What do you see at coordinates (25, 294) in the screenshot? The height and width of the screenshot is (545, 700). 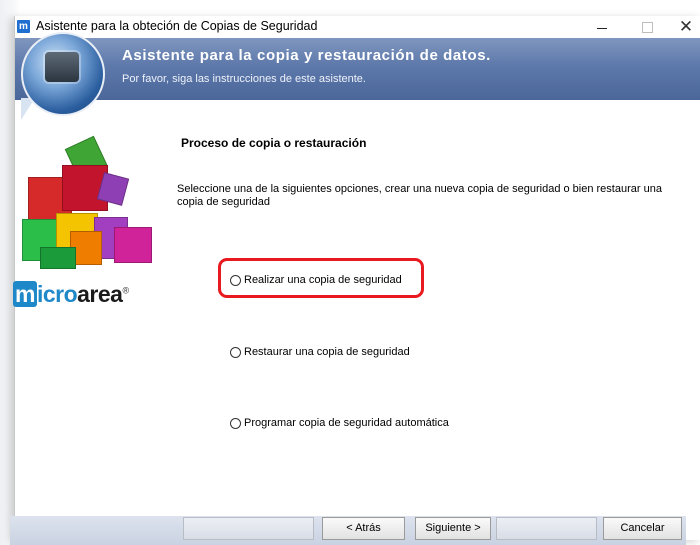 I see `logo-m: m` at bounding box center [25, 294].